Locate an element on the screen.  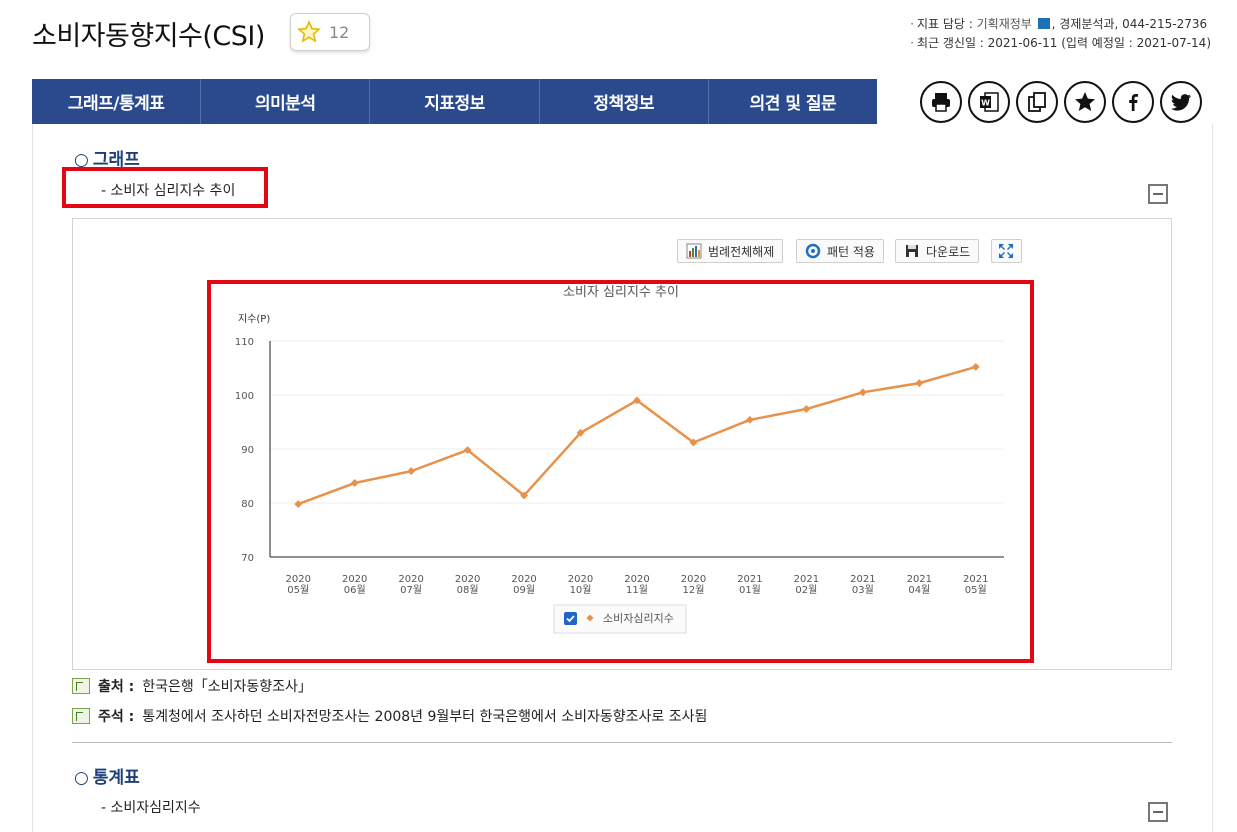
twitter-icon is located at coordinates (1181, 102).